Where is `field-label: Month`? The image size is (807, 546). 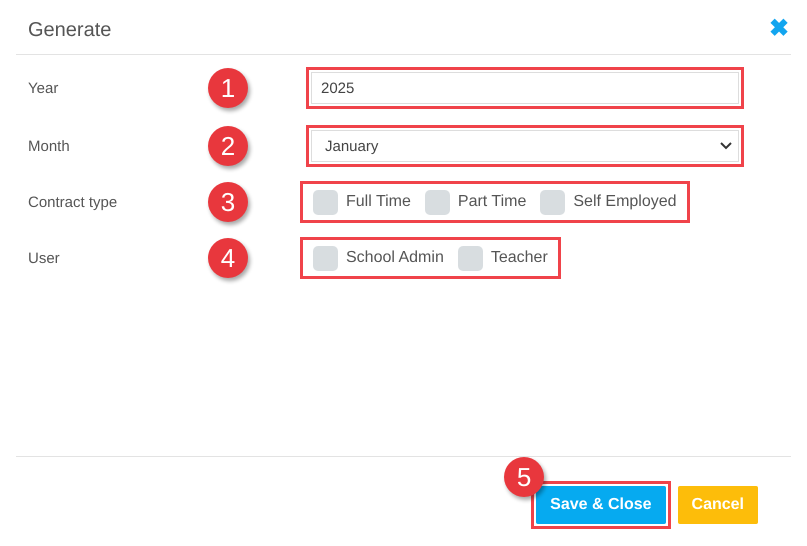
field-label: Month is located at coordinates (49, 146).